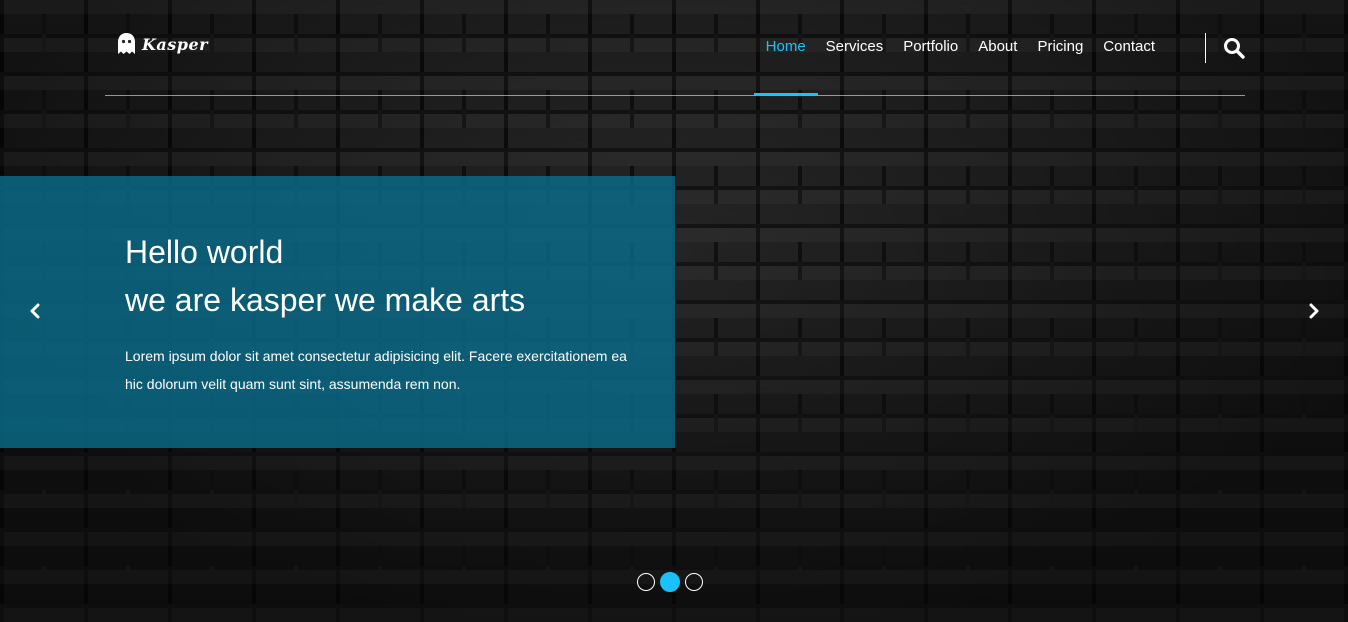  What do you see at coordinates (785, 66) in the screenshot?
I see `nav-item-home: Home` at bounding box center [785, 66].